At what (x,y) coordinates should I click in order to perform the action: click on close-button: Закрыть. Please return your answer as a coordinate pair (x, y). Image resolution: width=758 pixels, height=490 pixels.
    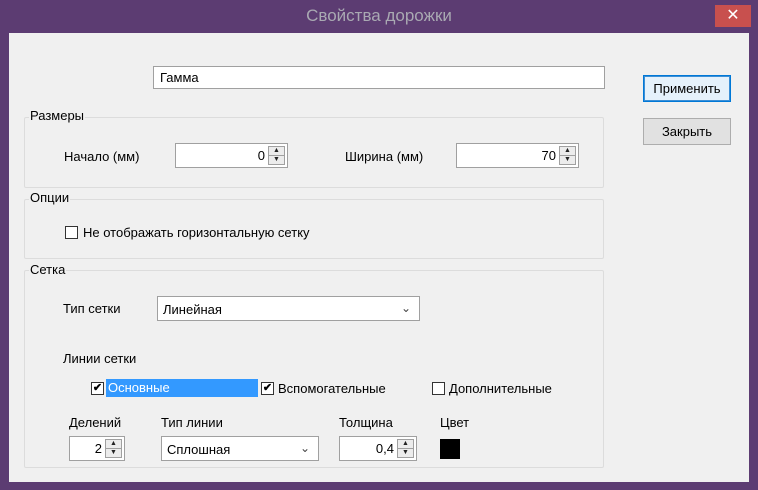
    Looking at the image, I should click on (687, 131).